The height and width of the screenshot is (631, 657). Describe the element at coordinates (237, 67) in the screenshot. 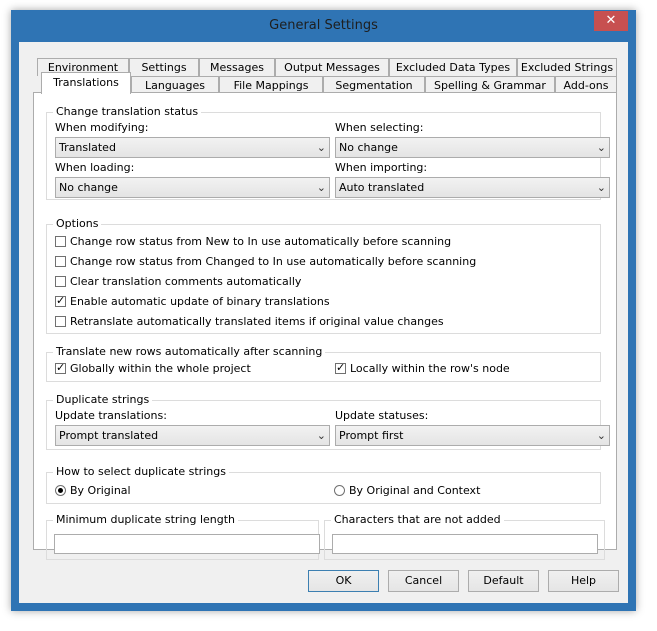

I see `tab-messages: Messages` at that location.